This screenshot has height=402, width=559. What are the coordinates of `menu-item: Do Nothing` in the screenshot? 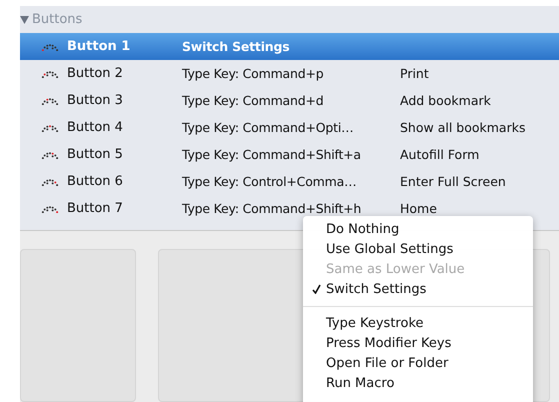 It's located at (418, 229).